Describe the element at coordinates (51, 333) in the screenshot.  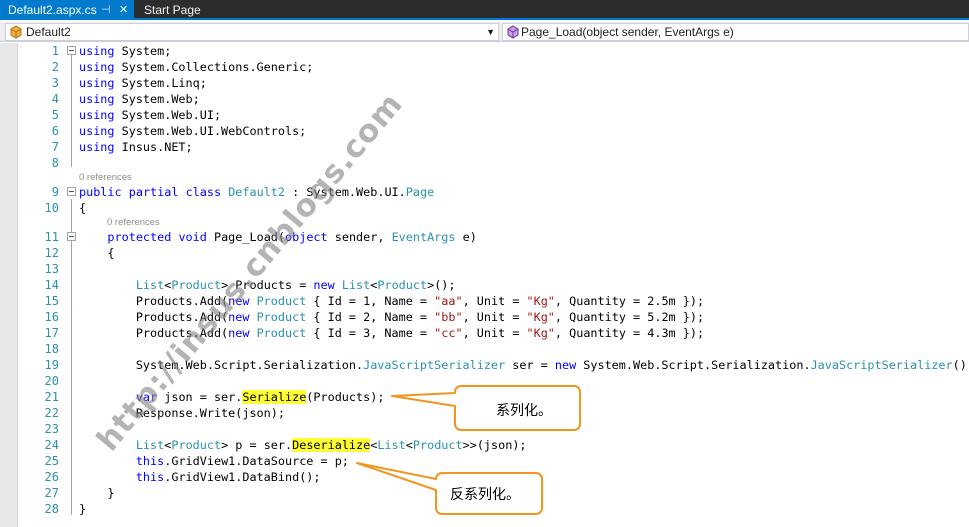
I see `line-number: 17` at that location.